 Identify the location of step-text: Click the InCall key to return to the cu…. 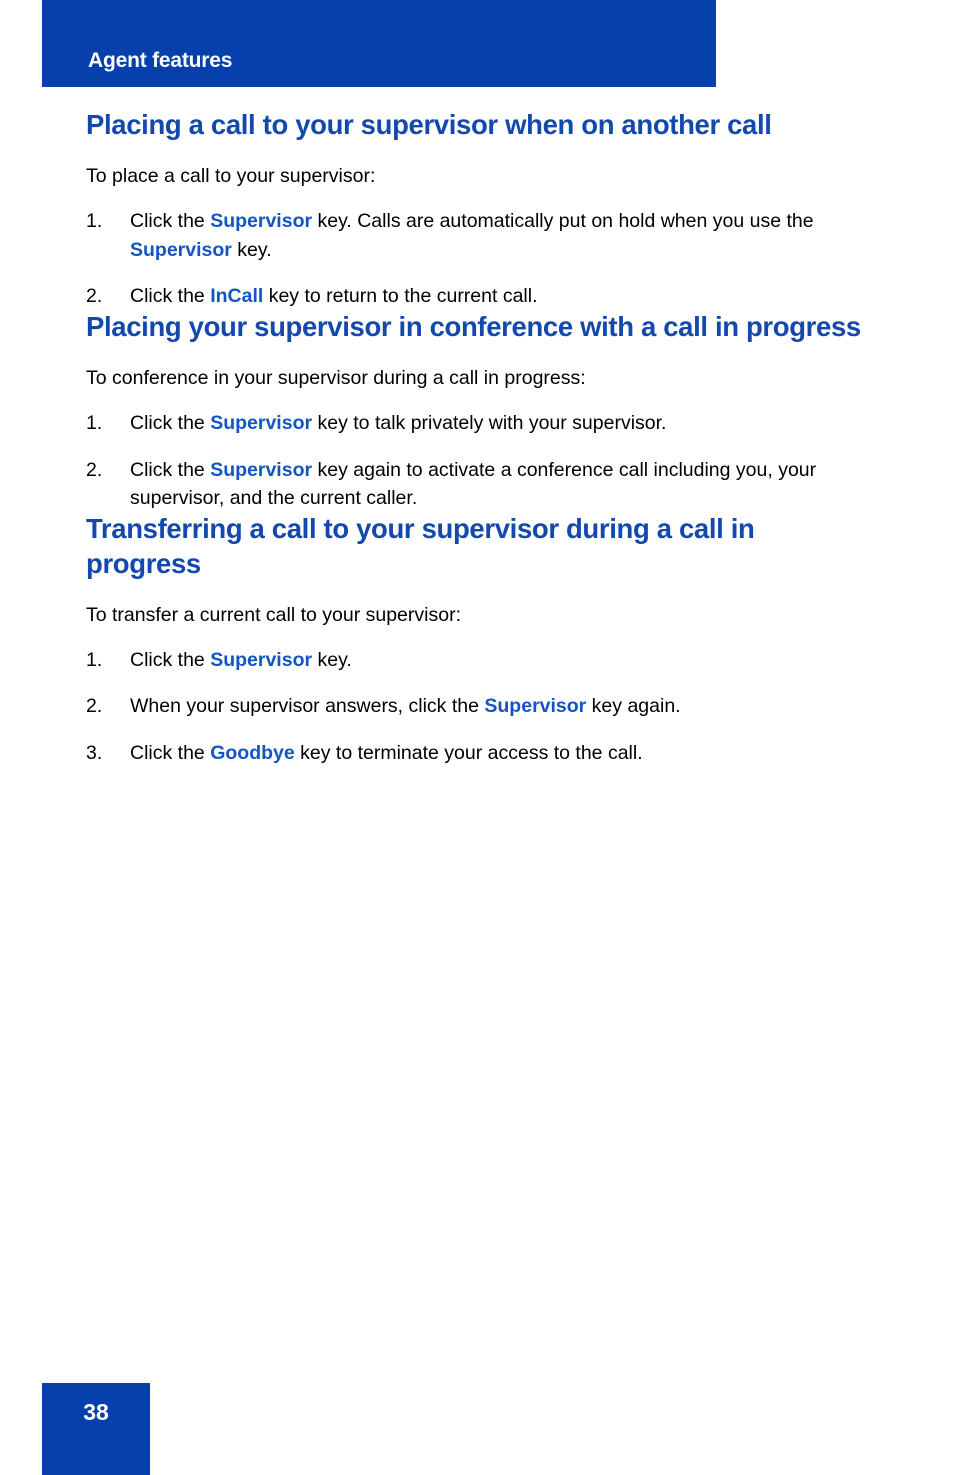
(334, 296).